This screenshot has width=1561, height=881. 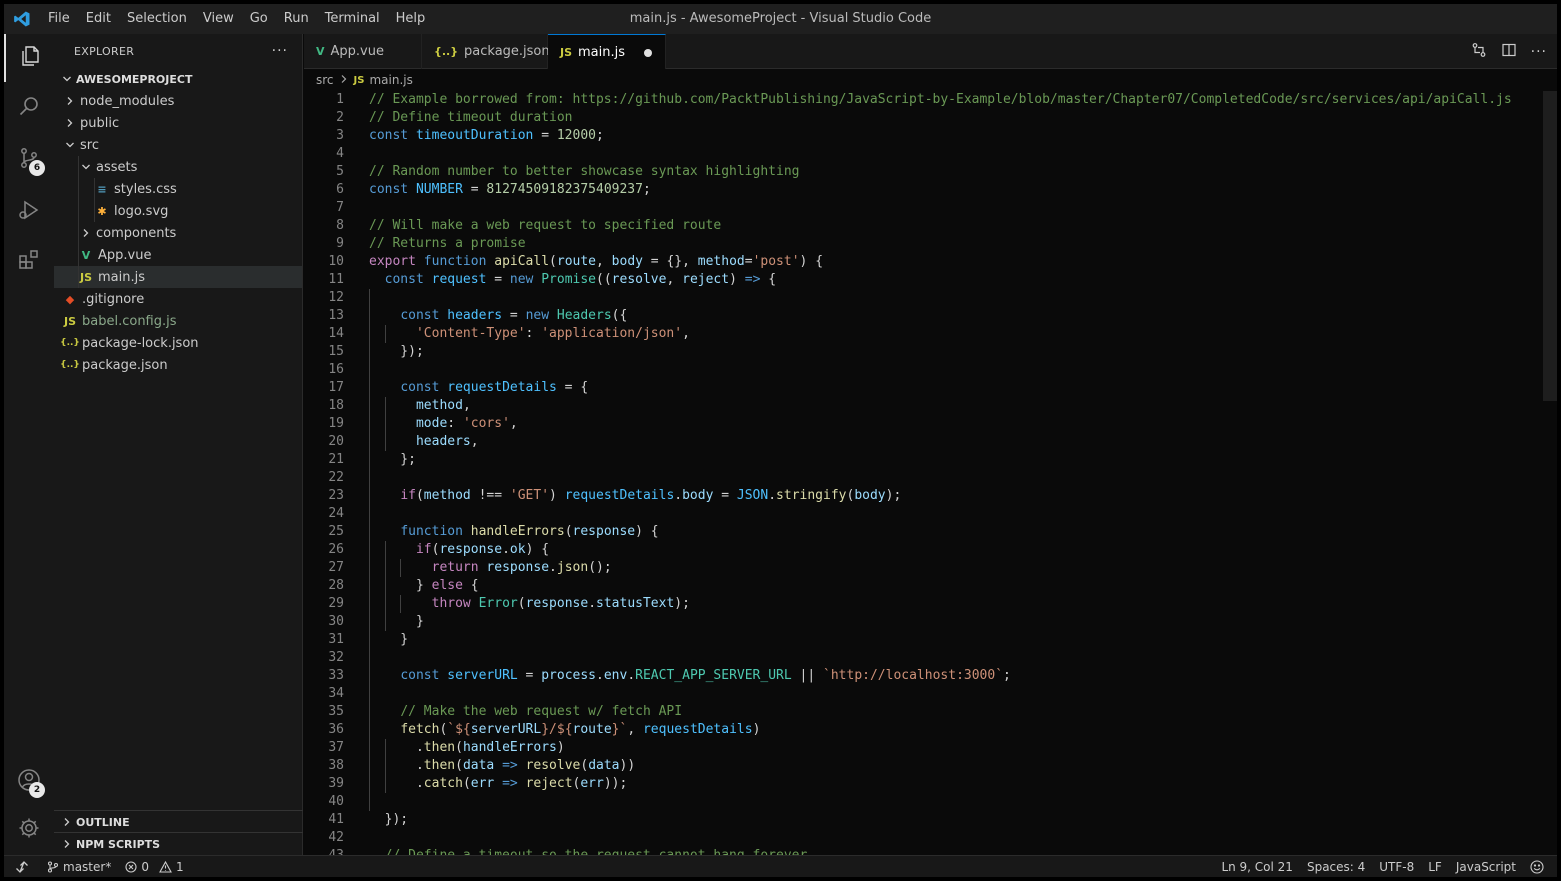 What do you see at coordinates (29, 58) in the screenshot?
I see `explorer-activity` at bounding box center [29, 58].